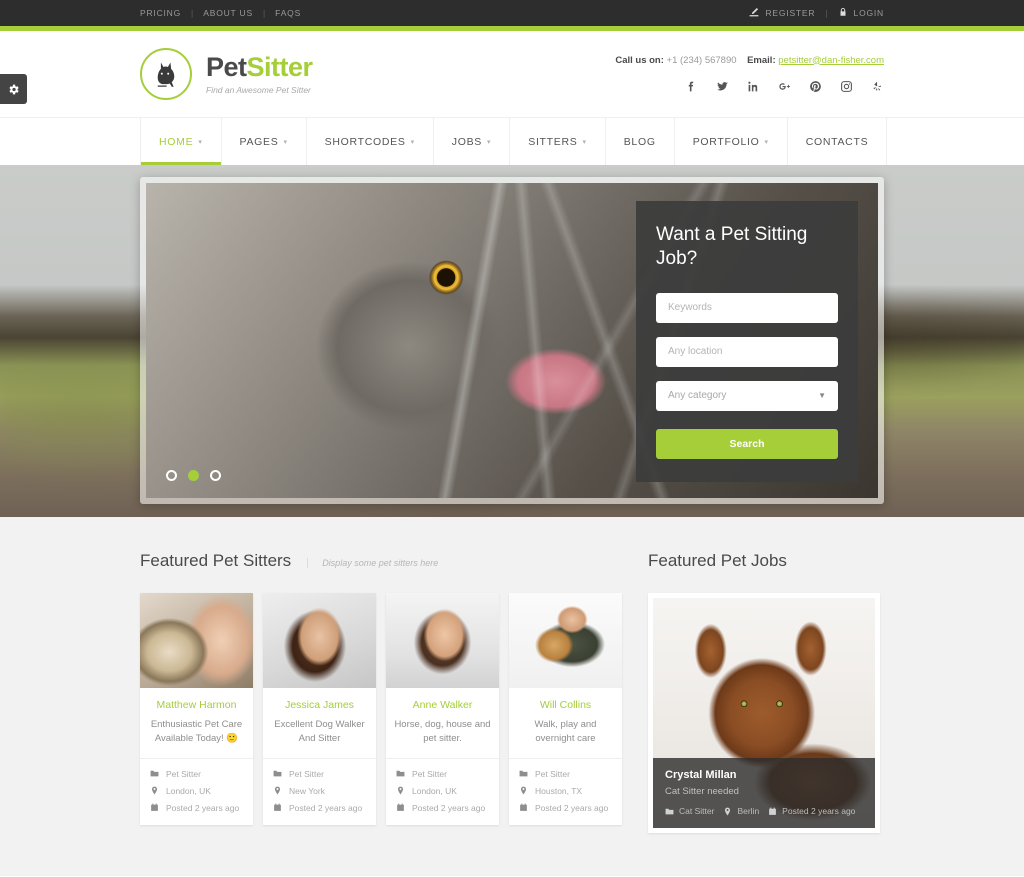 This screenshot has height=877, width=1024. Describe the element at coordinates (726, 141) in the screenshot. I see `nav-label: Portfolio` at that location.